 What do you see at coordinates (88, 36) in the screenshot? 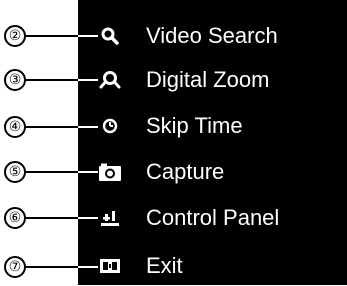
I see `callout-leader-2-panel` at bounding box center [88, 36].